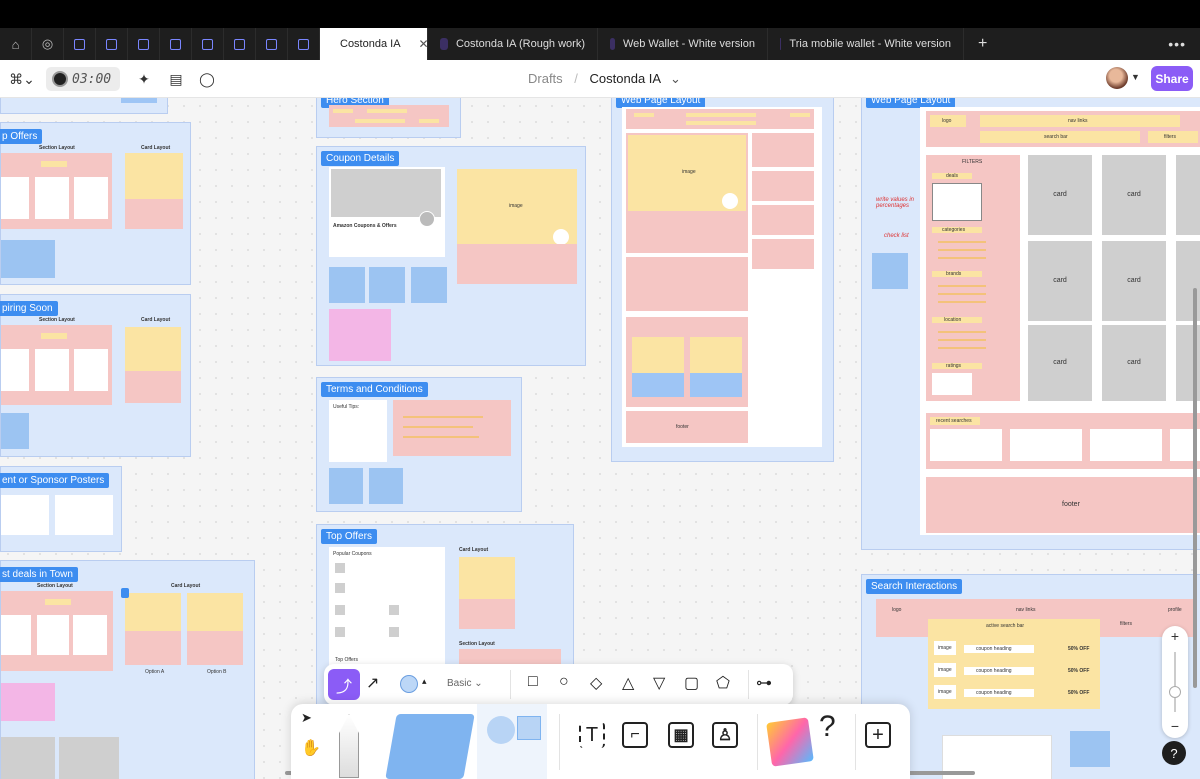 The height and width of the screenshot is (779, 1200). I want to click on coupon-heading-label: coupon heading, so click(994, 693).